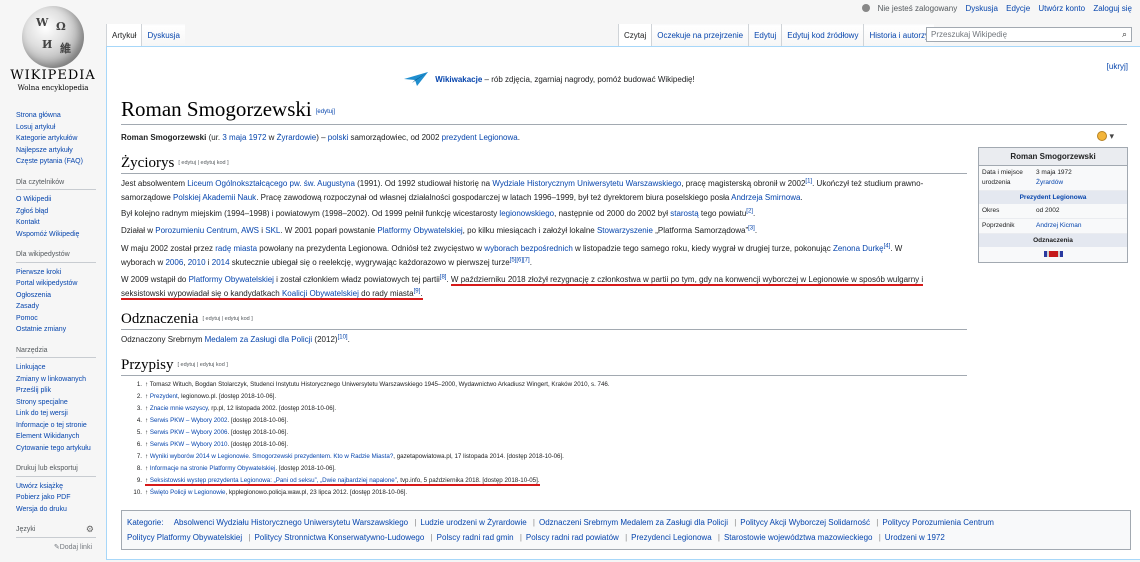 The height and width of the screenshot is (562, 1140). I want to click on link-po: Platformy Obywatelskiej, so click(419, 230).